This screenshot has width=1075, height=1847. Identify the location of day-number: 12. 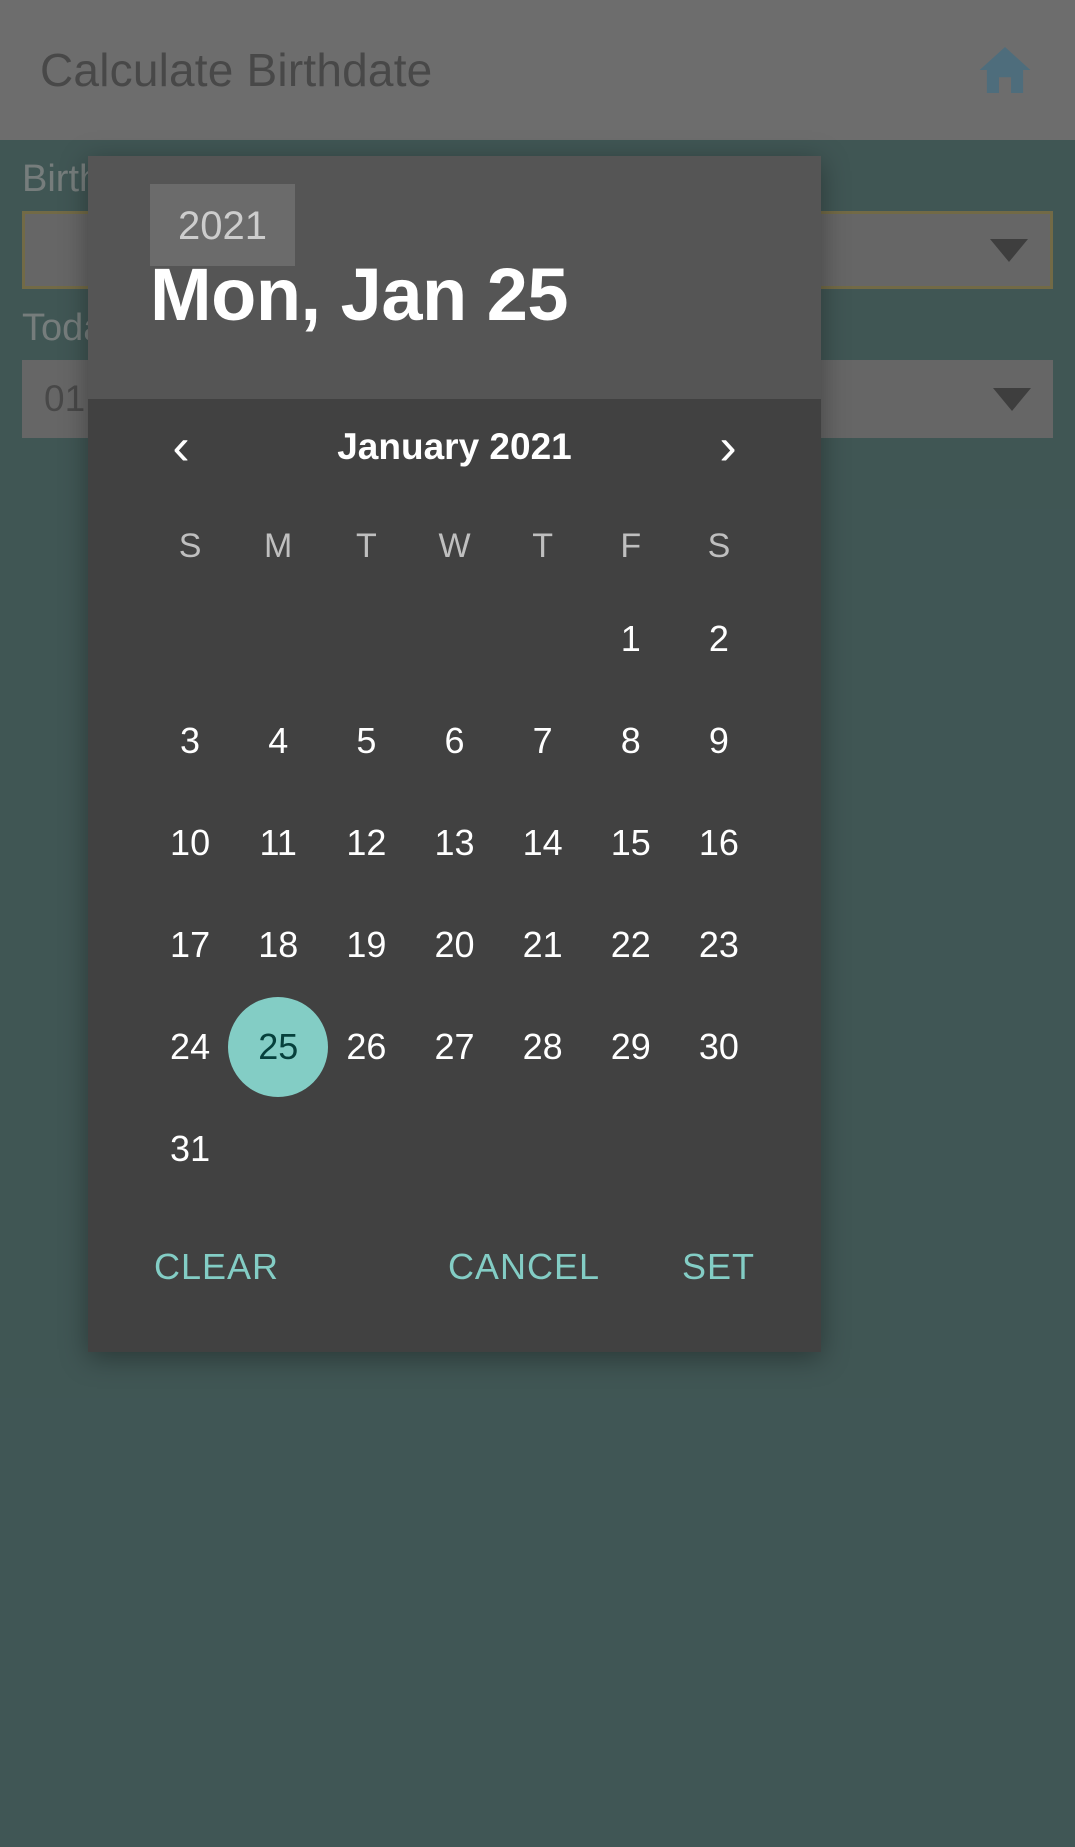
(366, 842).